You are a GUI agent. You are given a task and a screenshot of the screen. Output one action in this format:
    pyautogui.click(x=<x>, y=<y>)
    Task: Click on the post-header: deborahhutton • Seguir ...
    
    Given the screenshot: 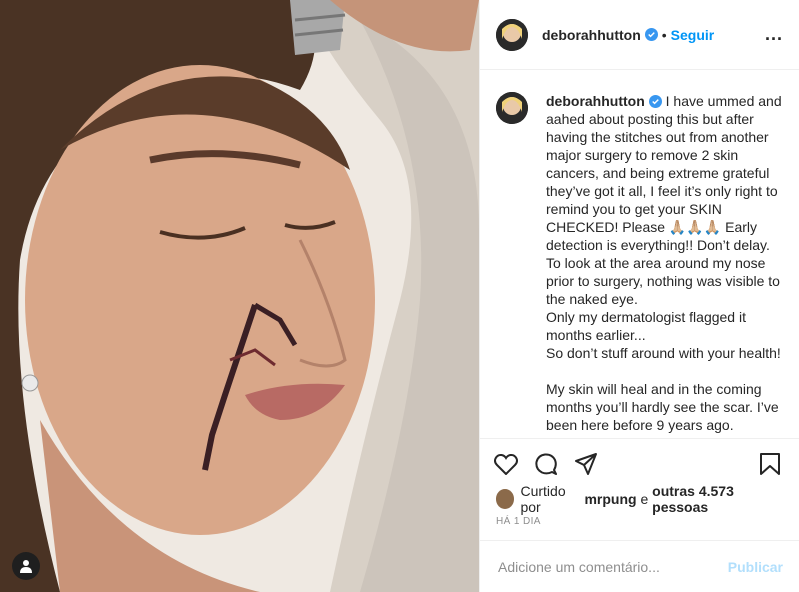 What is the action you would take?
    pyautogui.click(x=639, y=35)
    